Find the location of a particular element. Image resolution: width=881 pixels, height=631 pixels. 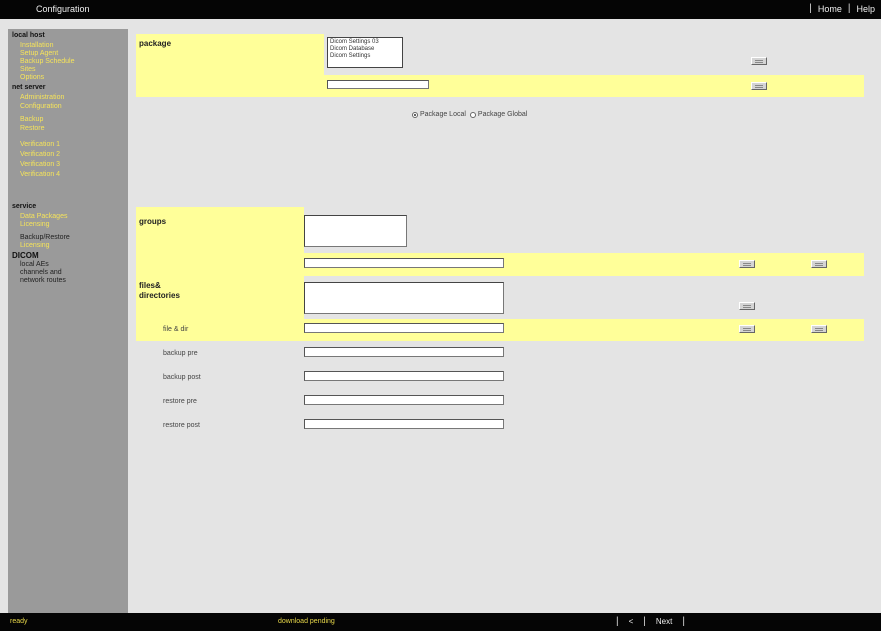

sidebar-section-local-host: local host is located at coordinates (28, 35).